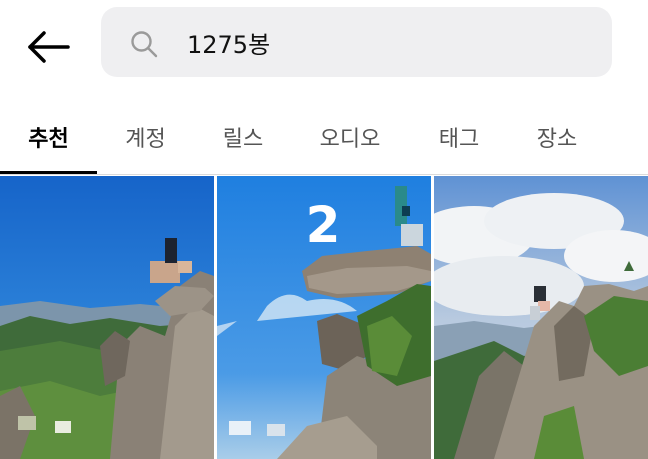 The image size is (648, 459). I want to click on back-button, so click(49, 47).